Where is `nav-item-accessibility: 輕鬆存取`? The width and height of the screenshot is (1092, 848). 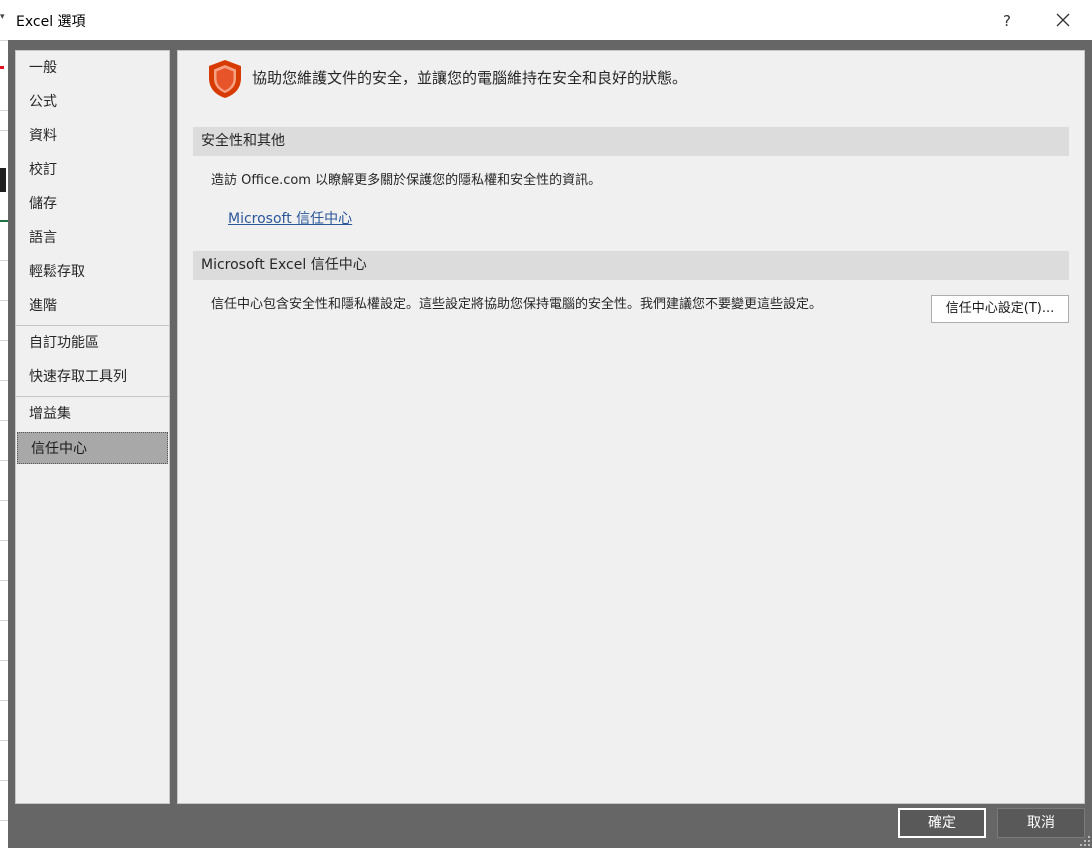
nav-item-accessibility: 輕鬆存取 is located at coordinates (92, 272).